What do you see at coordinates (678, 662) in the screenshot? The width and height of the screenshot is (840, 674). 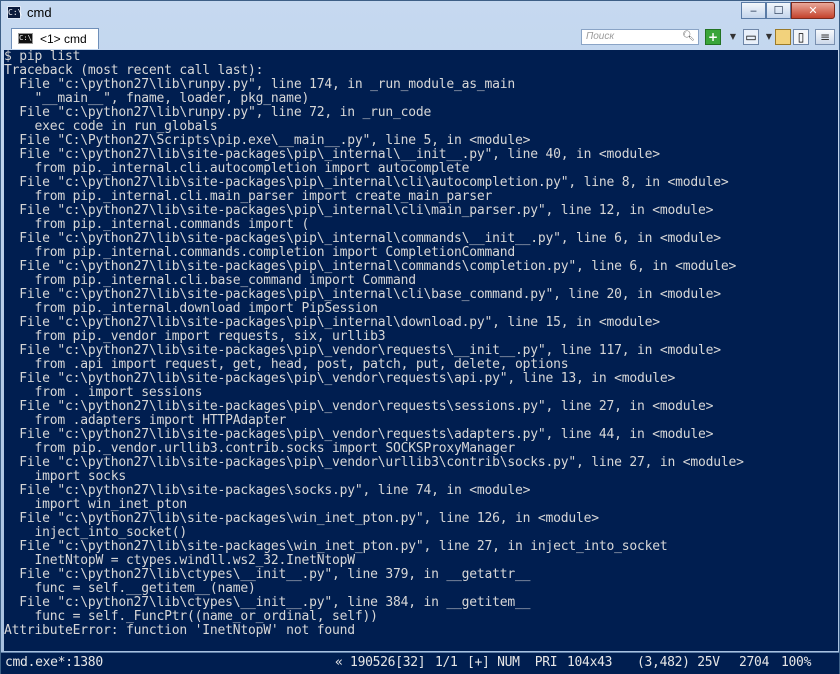 I see `status-cursor: (3,482) 25V` at bounding box center [678, 662].